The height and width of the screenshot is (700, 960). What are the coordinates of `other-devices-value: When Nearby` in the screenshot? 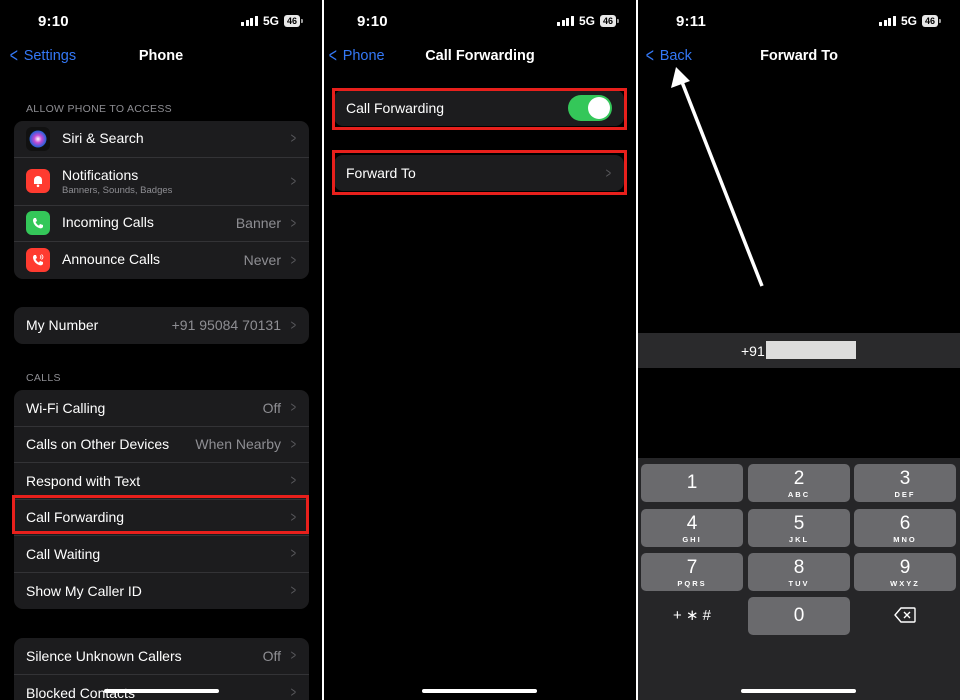 It's located at (238, 444).